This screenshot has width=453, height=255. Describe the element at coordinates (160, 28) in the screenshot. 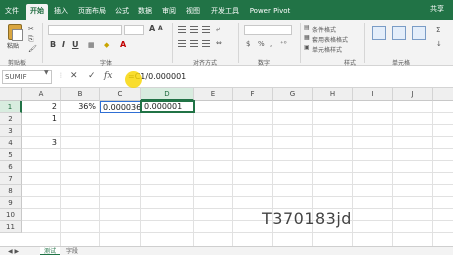

I see `decrease-font-icon: A` at that location.